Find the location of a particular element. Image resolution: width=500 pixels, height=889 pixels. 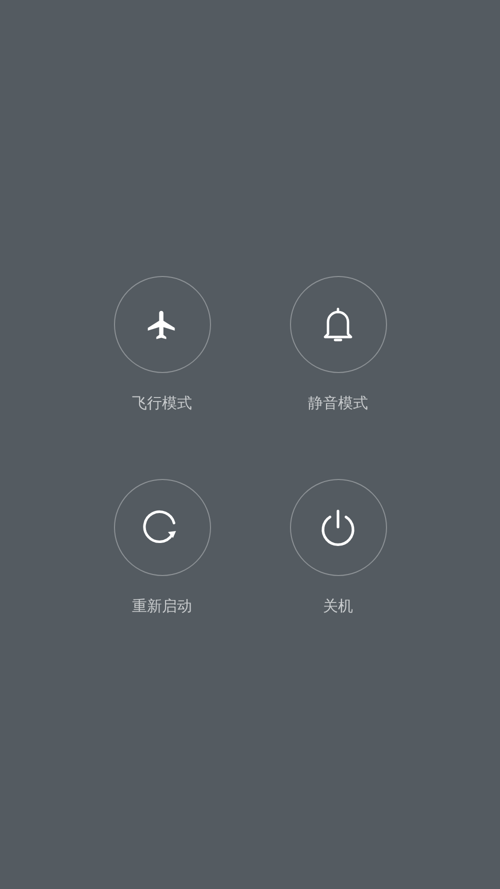

restart-button is located at coordinates (162, 527).